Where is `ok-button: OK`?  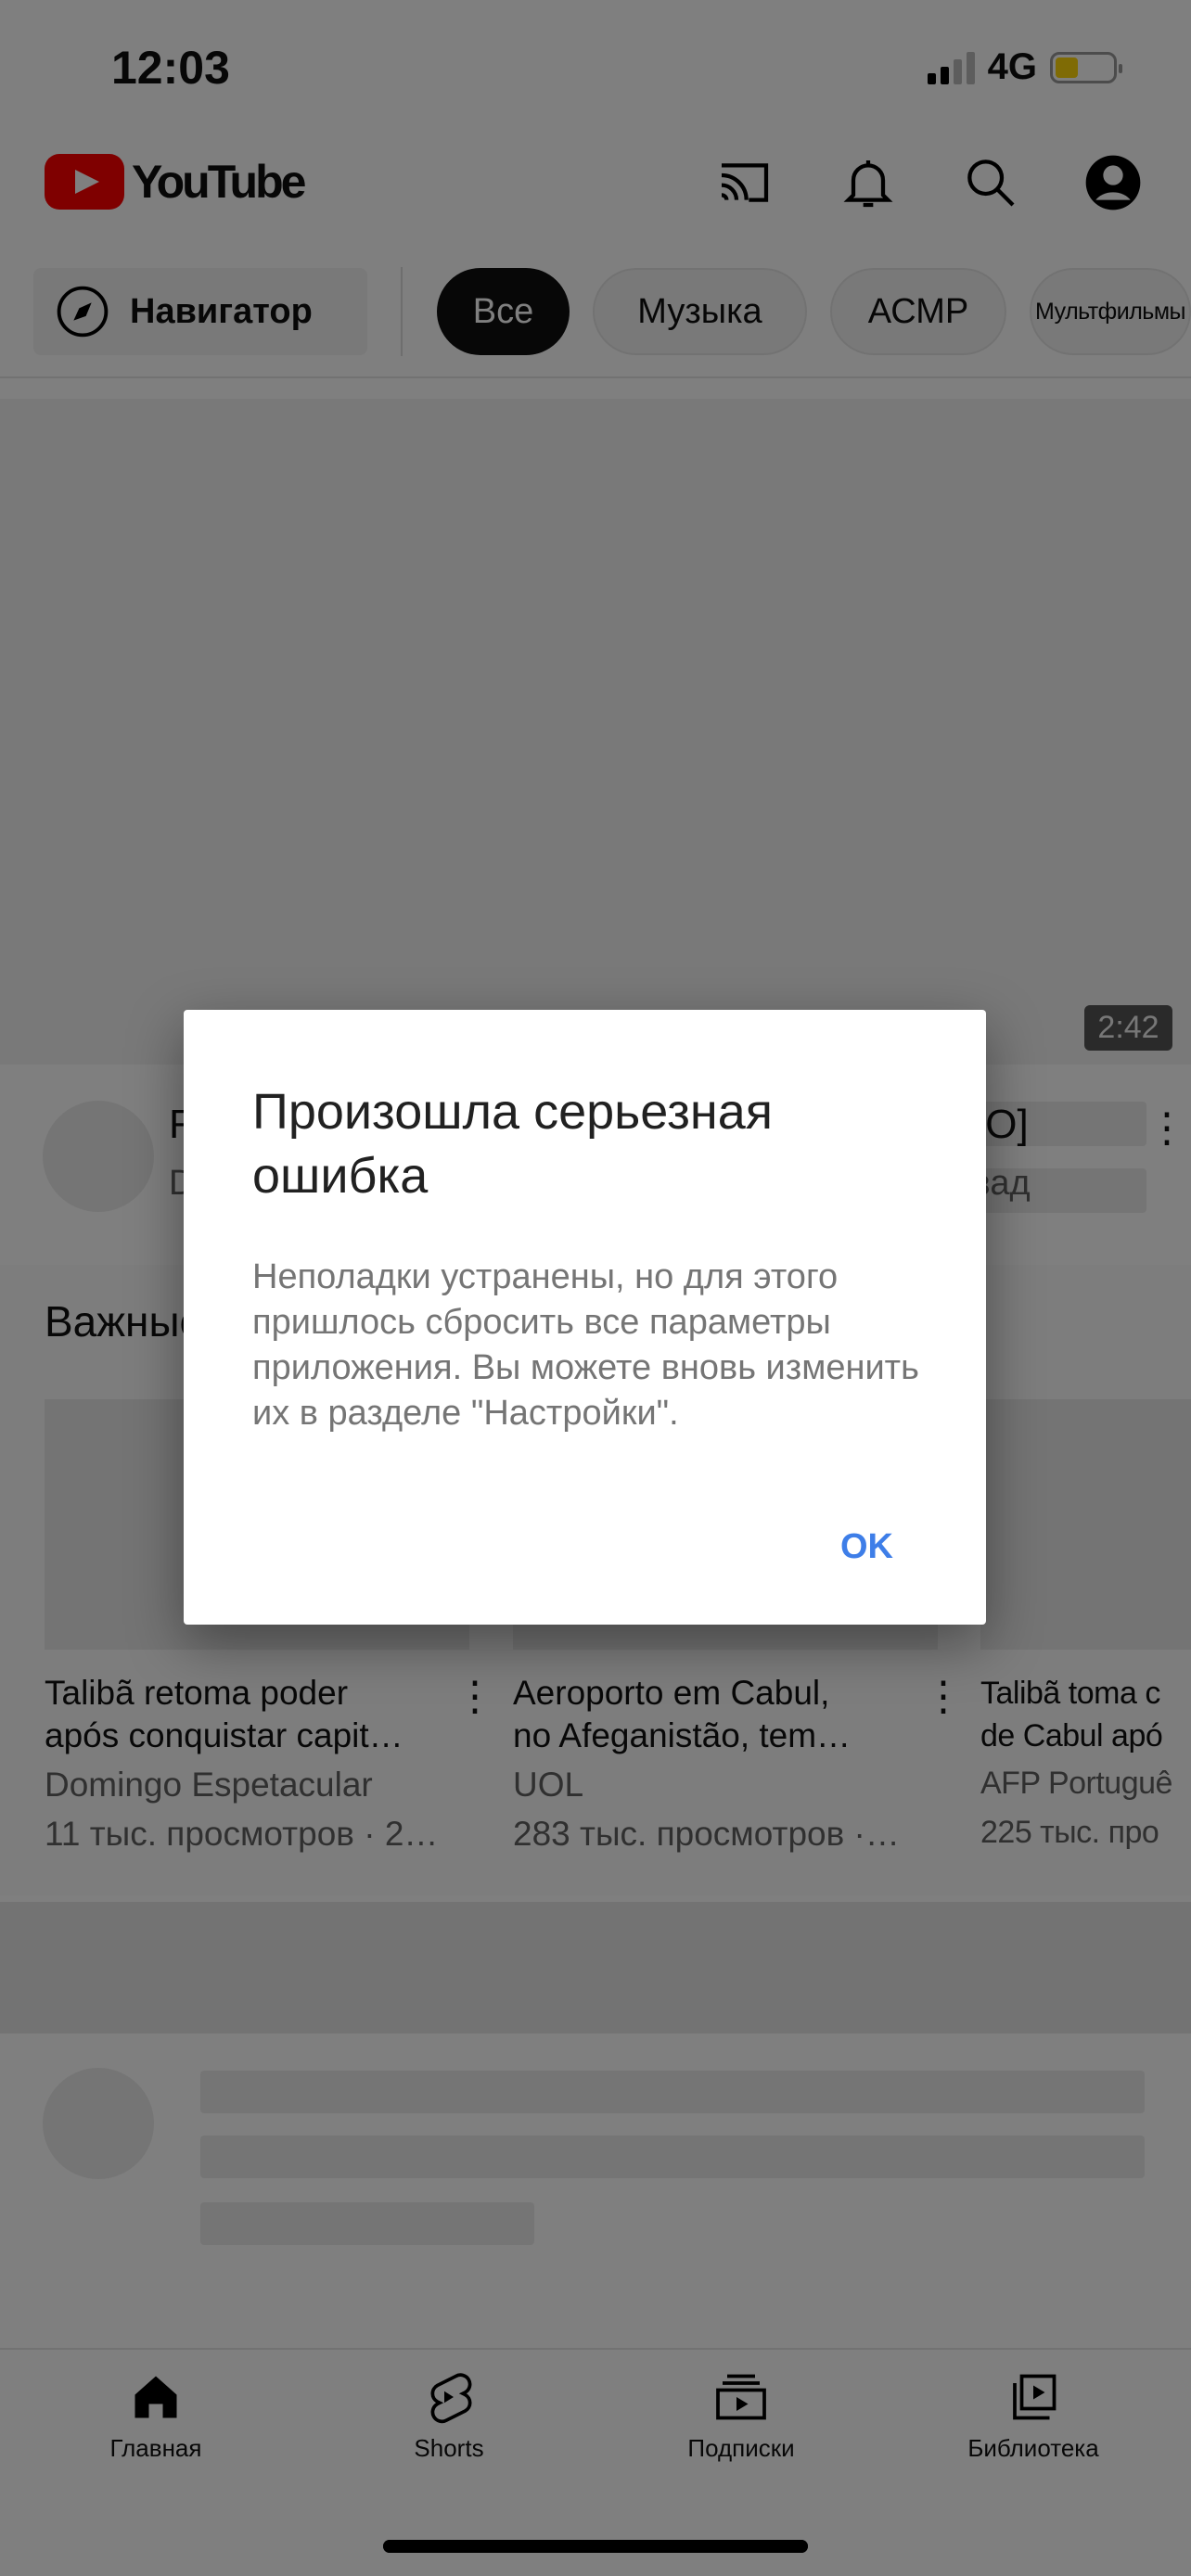
ok-button: OK is located at coordinates (866, 1547).